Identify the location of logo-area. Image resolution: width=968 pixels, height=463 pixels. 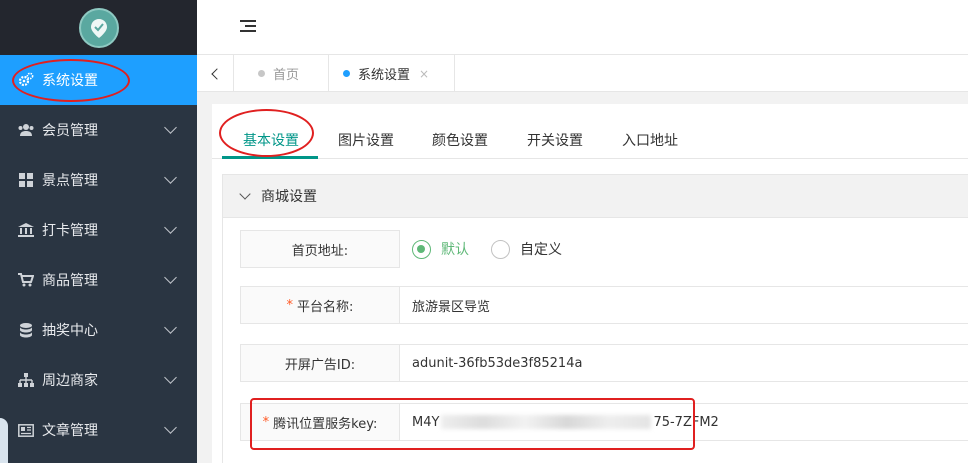
(98, 27).